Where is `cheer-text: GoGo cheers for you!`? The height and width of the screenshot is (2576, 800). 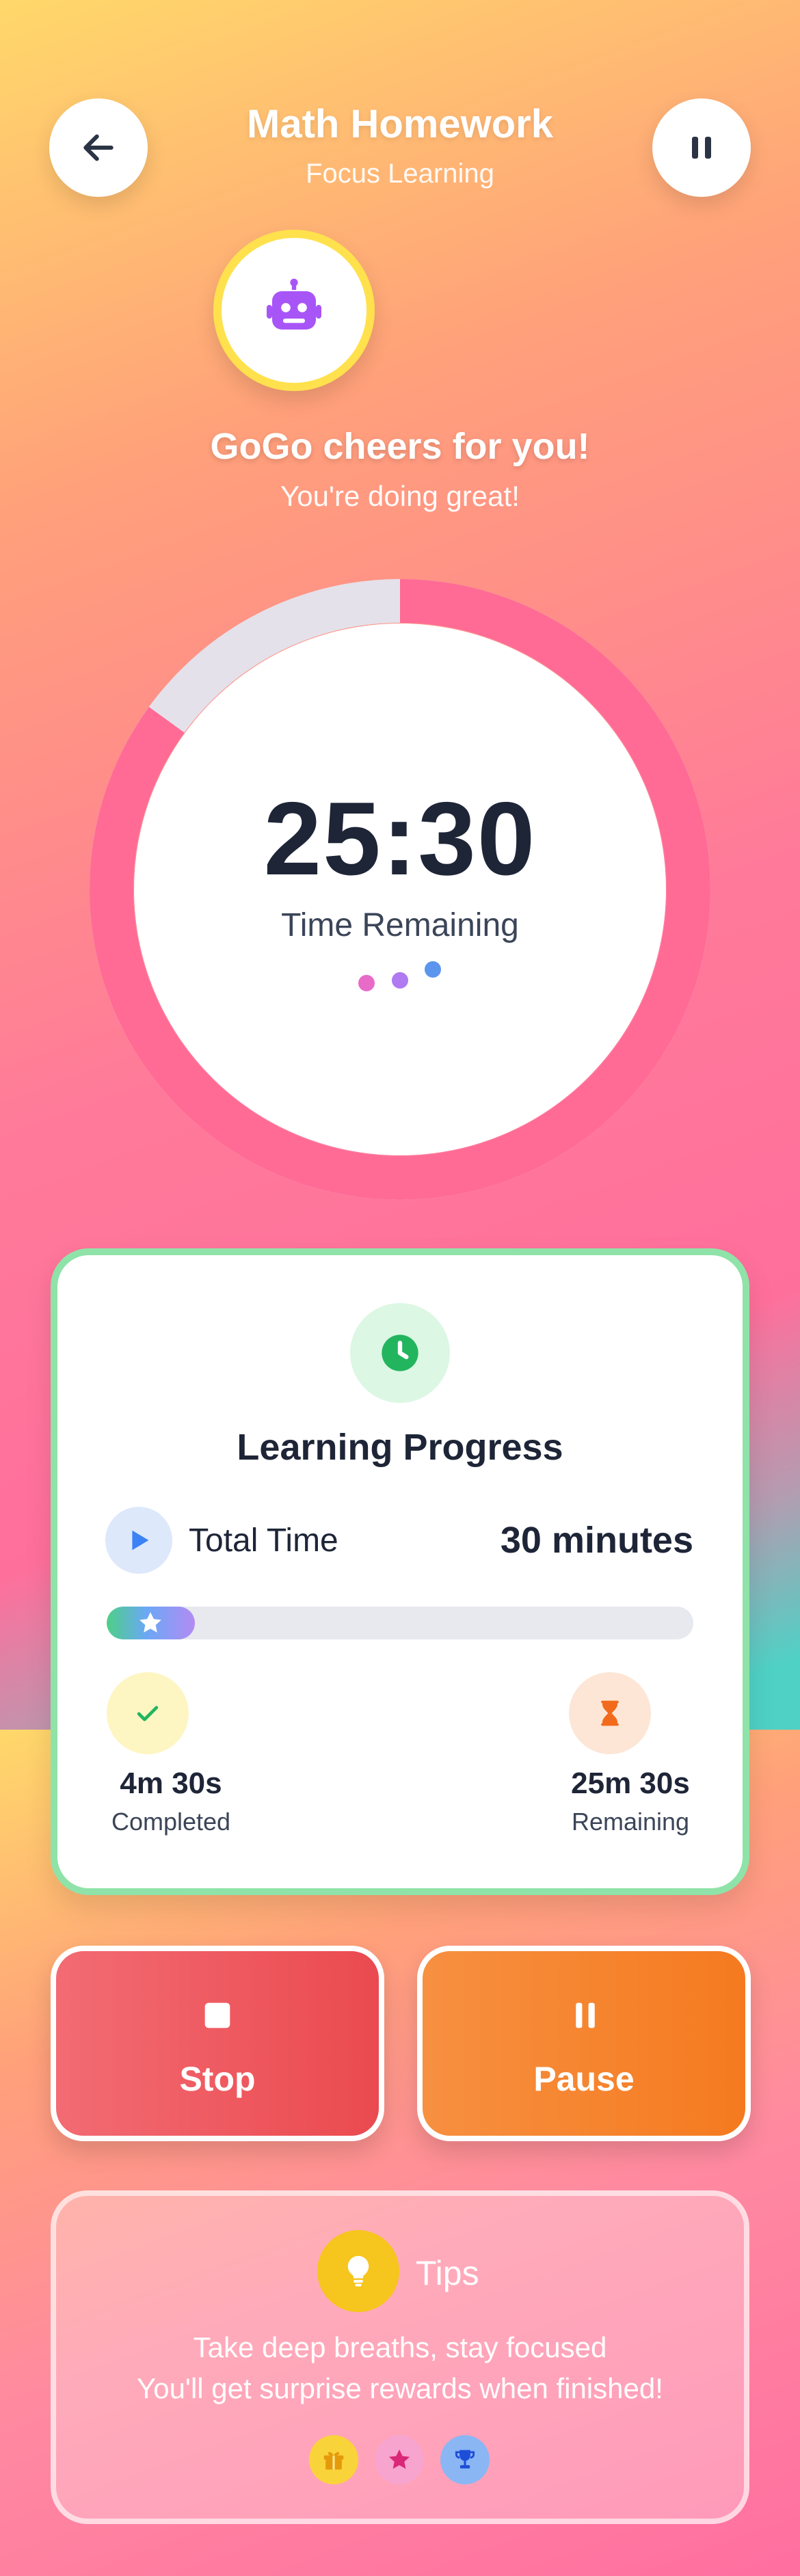 cheer-text: GoGo cheers for you! is located at coordinates (400, 446).